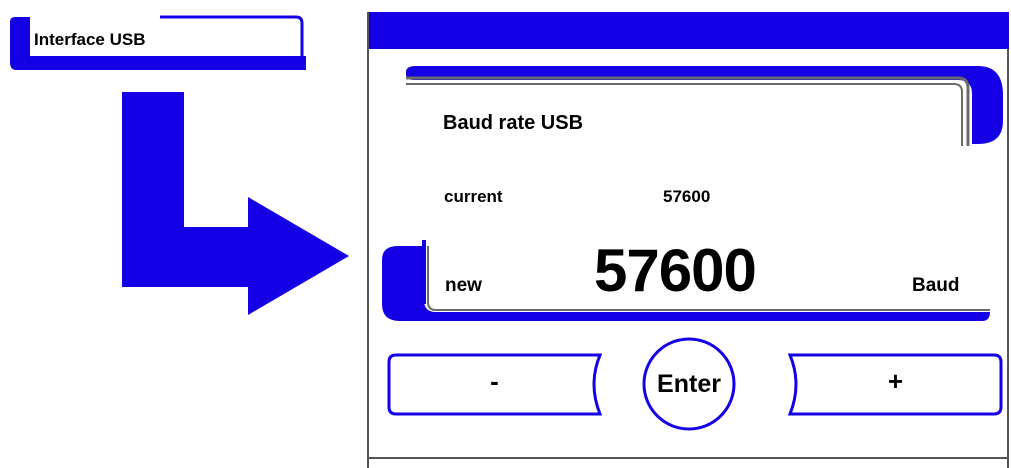 This screenshot has height=468, width=1011. What do you see at coordinates (494, 381) in the screenshot?
I see `minus-button: -` at bounding box center [494, 381].